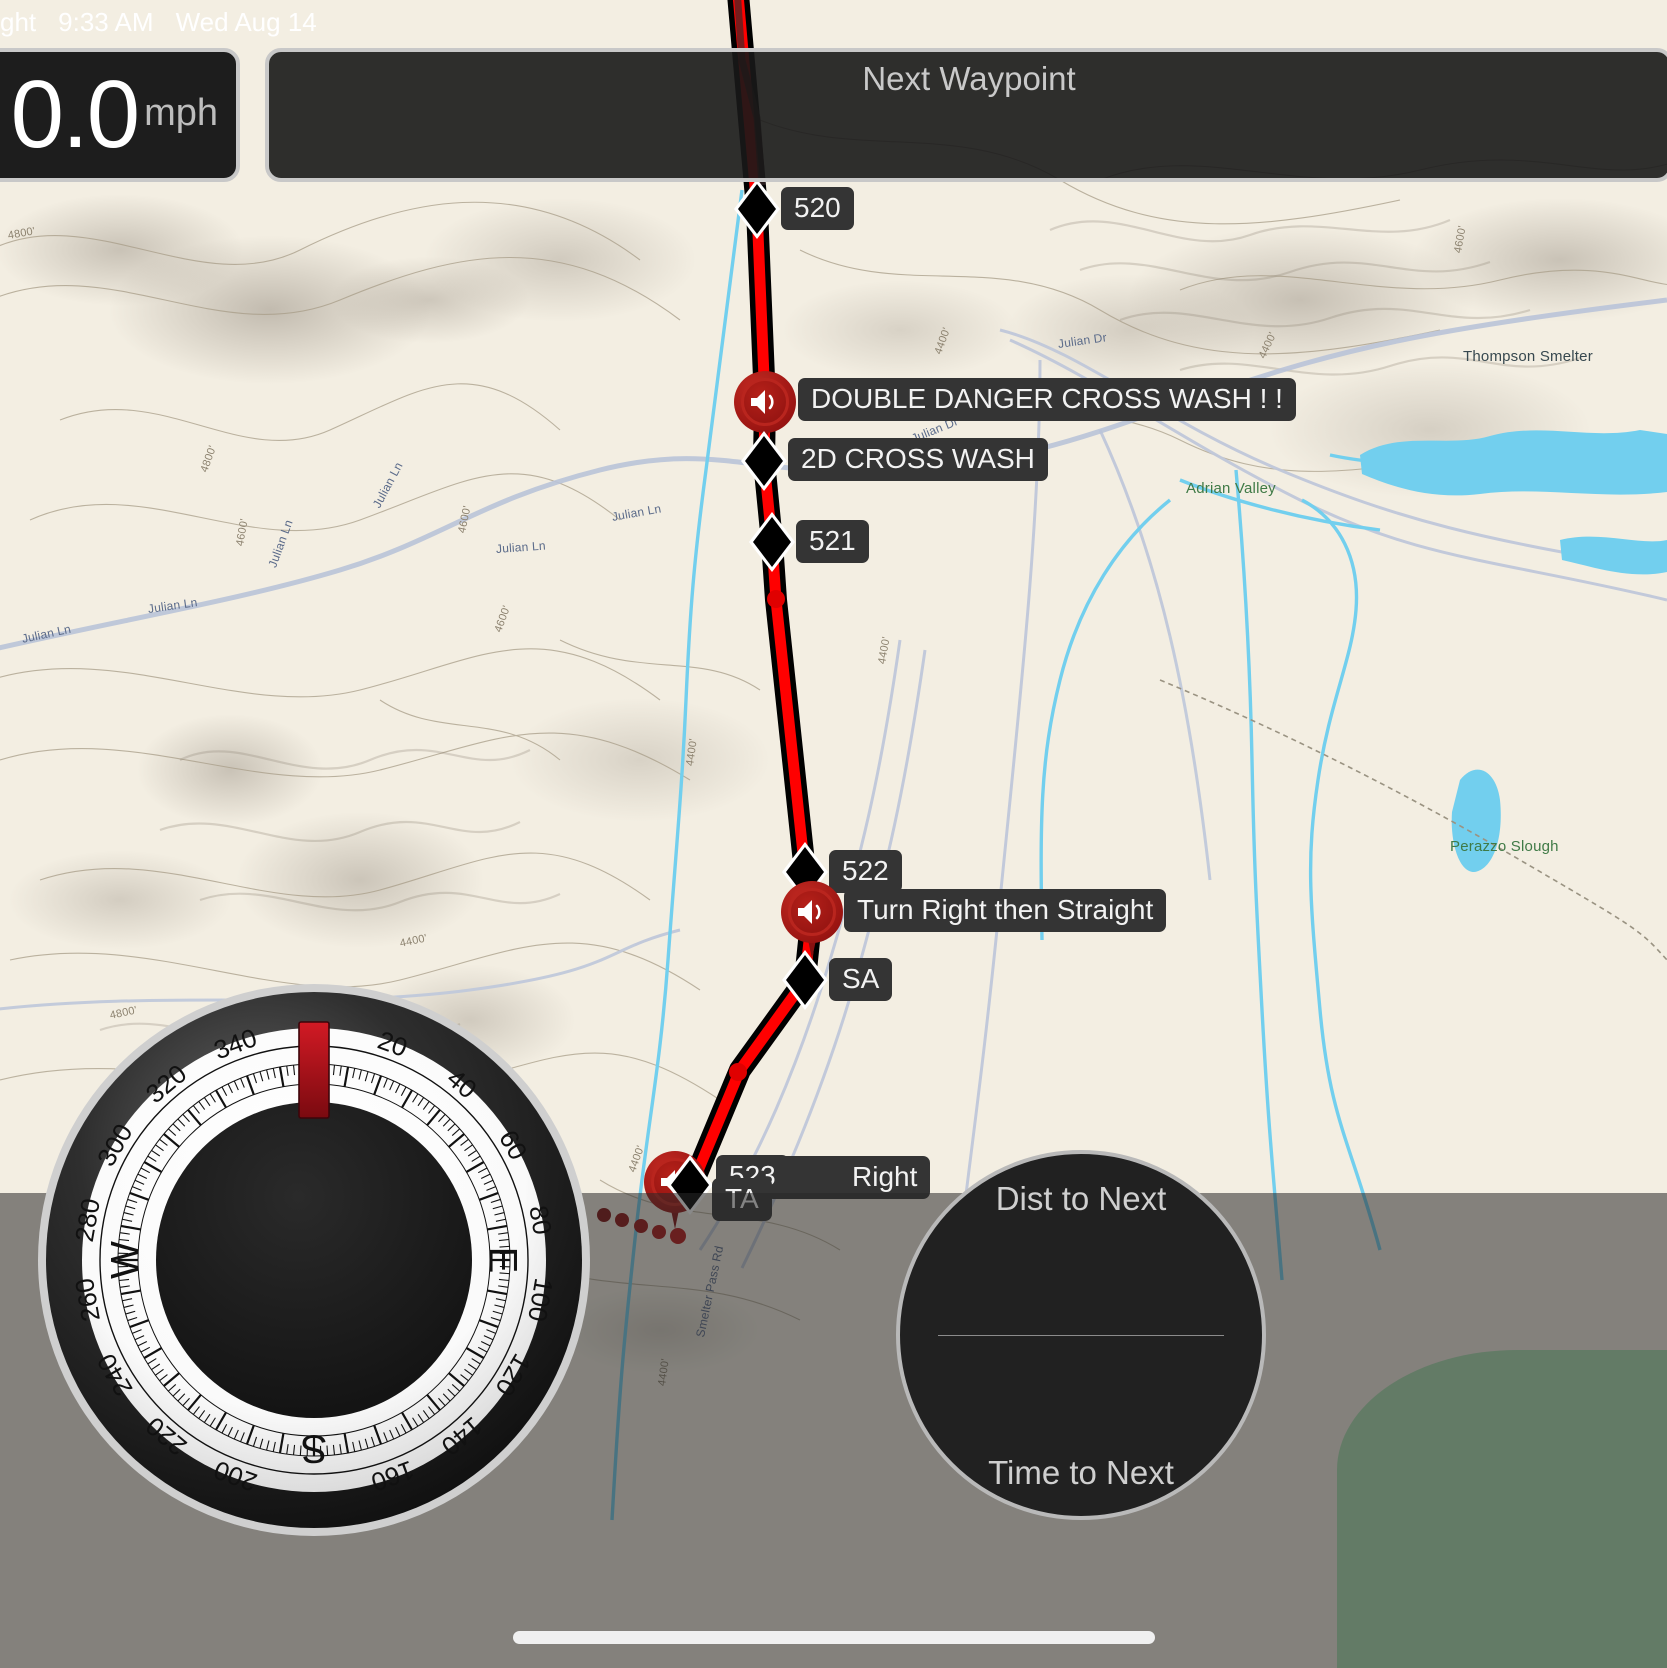 Image resolution: width=1667 pixels, height=1668 pixels. Describe the element at coordinates (1047, 400) in the screenshot. I see `waypoint-label-double-danger-cross-wash: DOUBLE DANGER CROSS WASH ! !` at that location.